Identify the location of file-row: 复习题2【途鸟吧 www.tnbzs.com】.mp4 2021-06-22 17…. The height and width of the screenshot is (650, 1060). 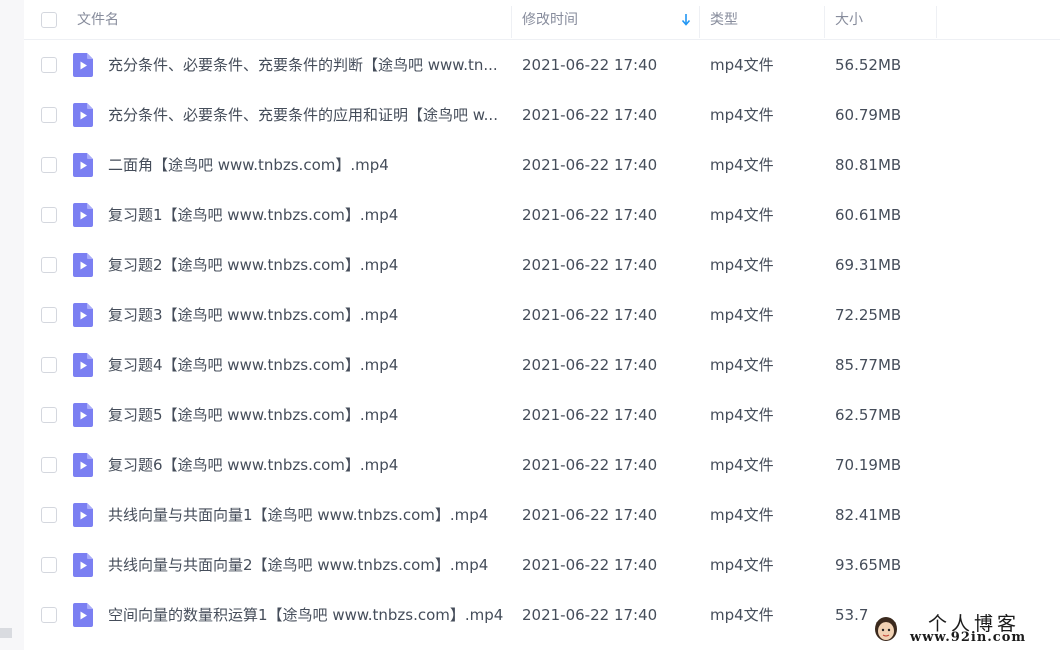
(542, 265).